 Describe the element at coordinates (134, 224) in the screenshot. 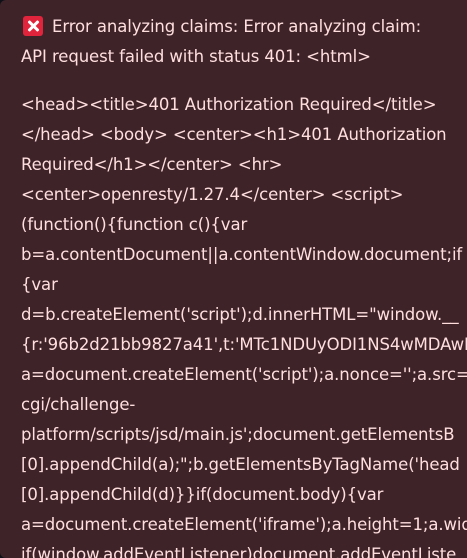

I see `error-body-line-5: (function(){function c(){var` at that location.